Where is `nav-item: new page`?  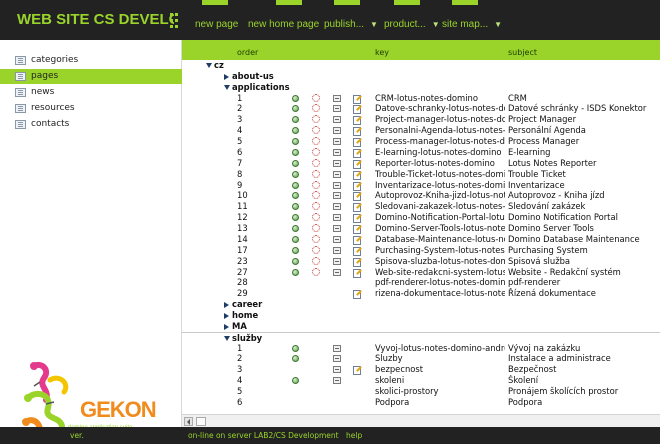 nav-item: new page is located at coordinates (216, 24).